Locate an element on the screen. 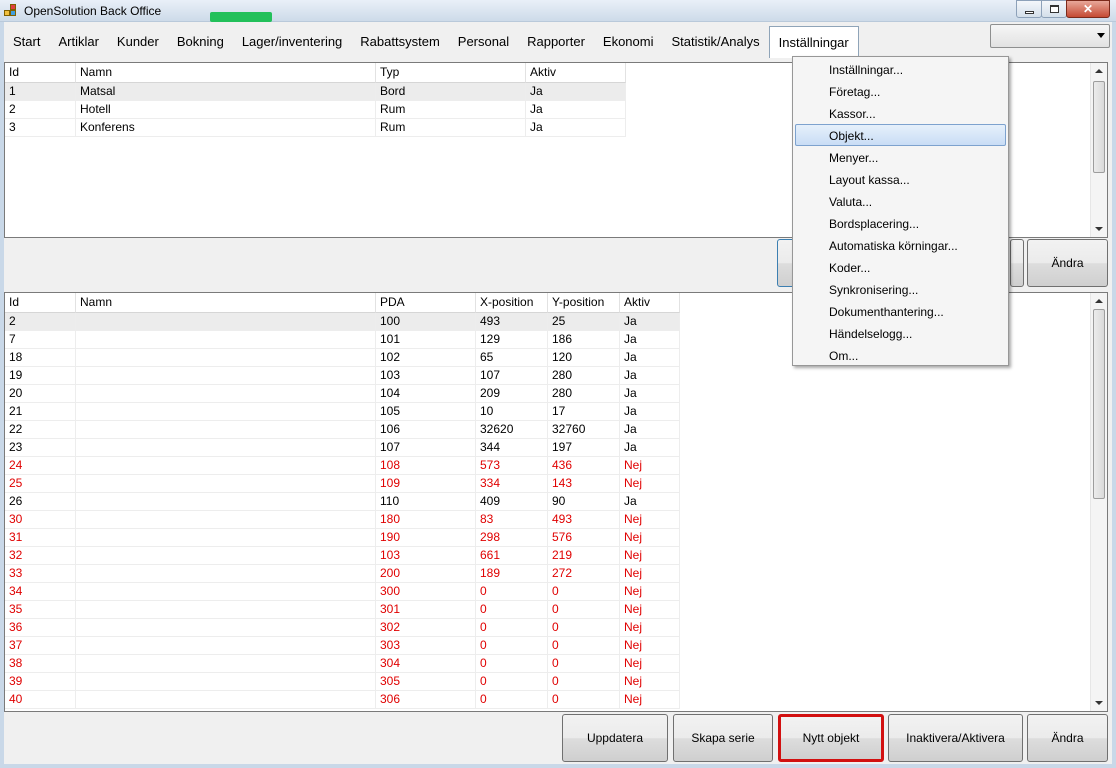 The image size is (1116, 768). bottom-grid-row: 40 306 0 0 Nej is located at coordinates (342, 700).